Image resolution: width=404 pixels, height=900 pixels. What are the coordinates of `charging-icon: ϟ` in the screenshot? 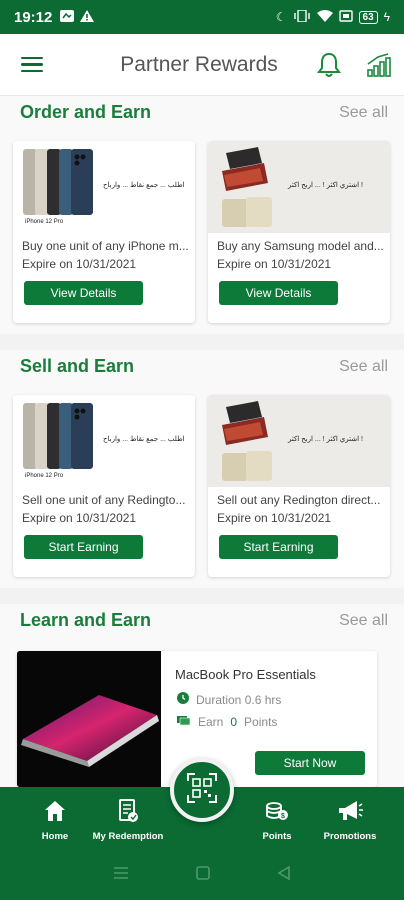 It's located at (386, 17).